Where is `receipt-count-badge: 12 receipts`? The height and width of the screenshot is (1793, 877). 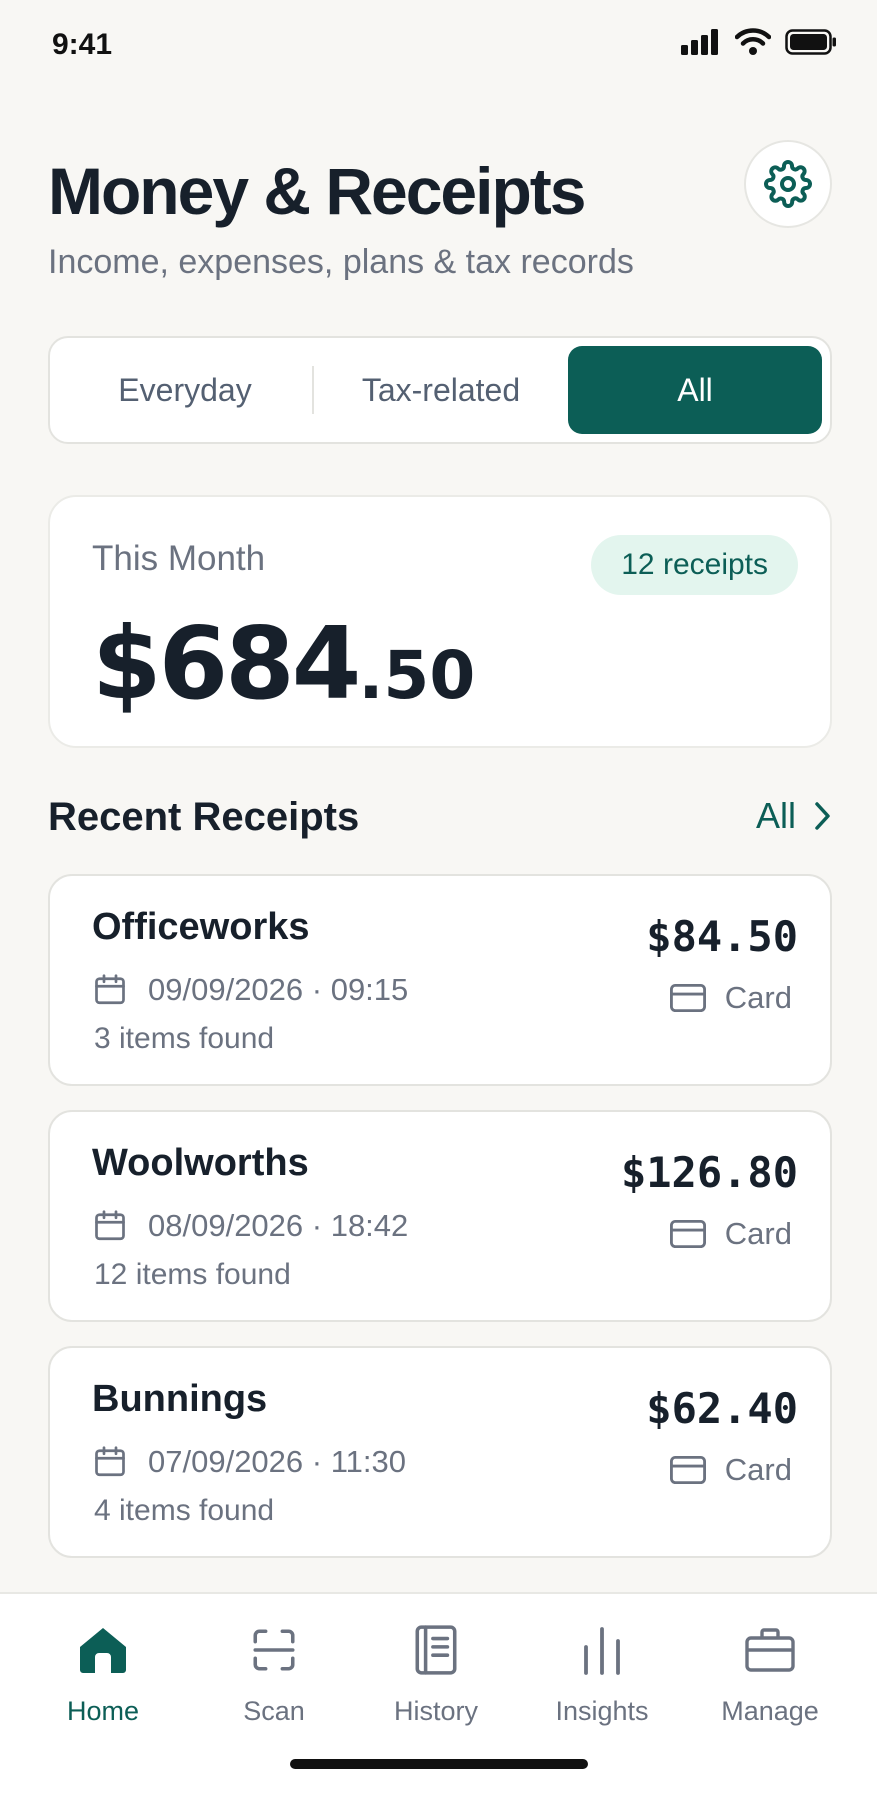 receipt-count-badge: 12 receipts is located at coordinates (694, 565).